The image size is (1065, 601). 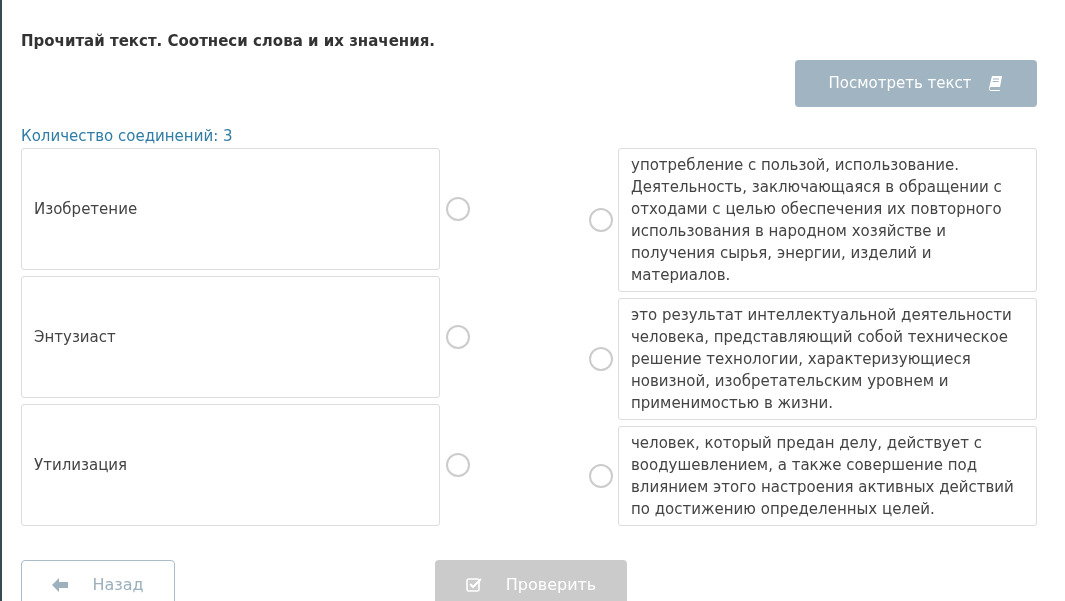 What do you see at coordinates (230, 337) in the screenshot?
I see `term-card: Энтузиаст` at bounding box center [230, 337].